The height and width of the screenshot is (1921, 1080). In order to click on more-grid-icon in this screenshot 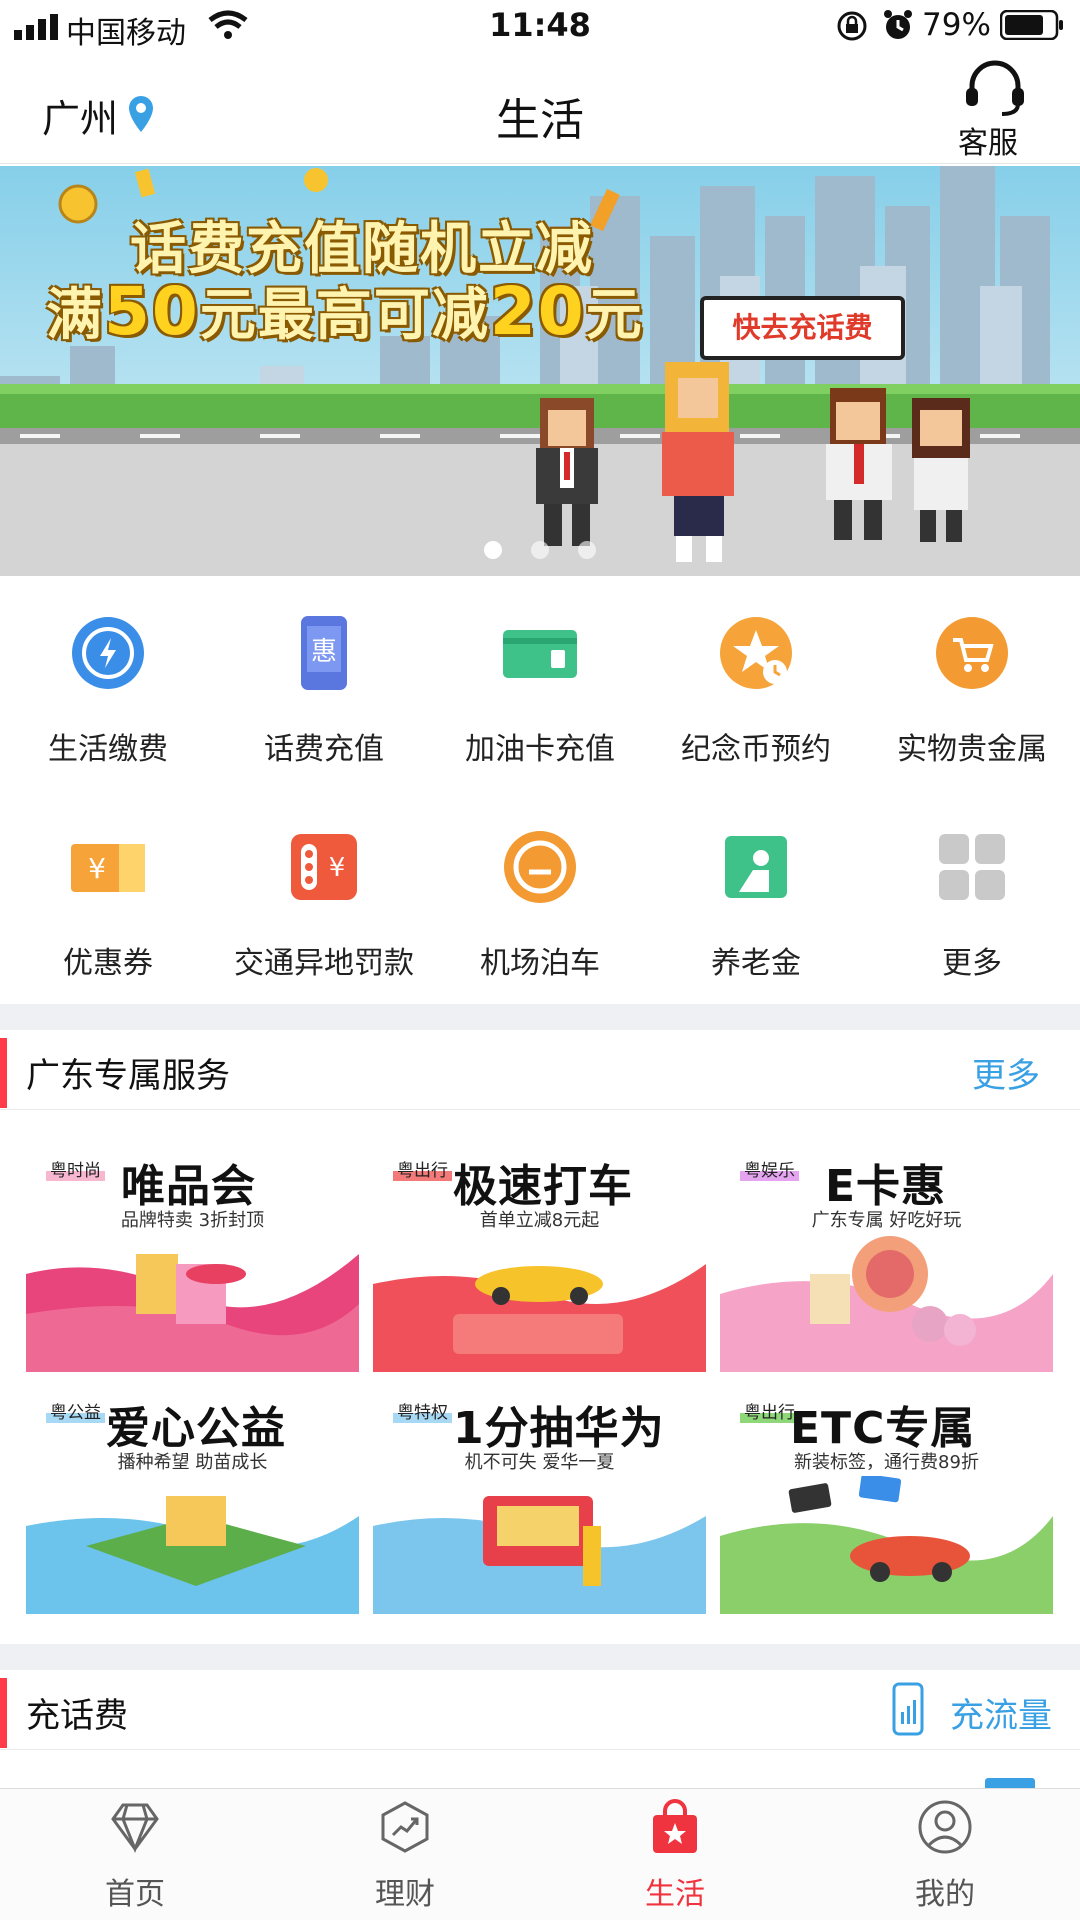, I will do `click(972, 867)`.